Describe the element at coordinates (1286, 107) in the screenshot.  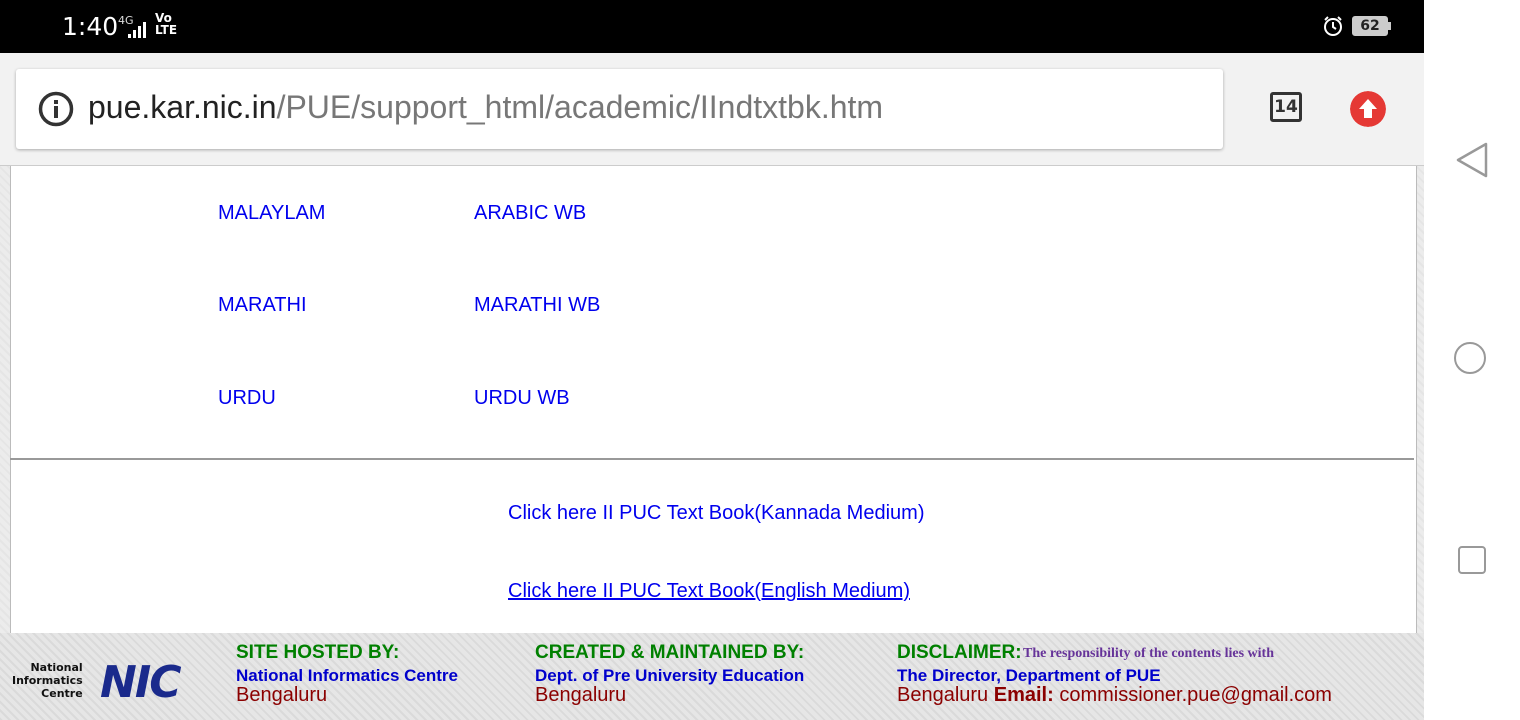
I see `tab-switcher-button: 14` at that location.